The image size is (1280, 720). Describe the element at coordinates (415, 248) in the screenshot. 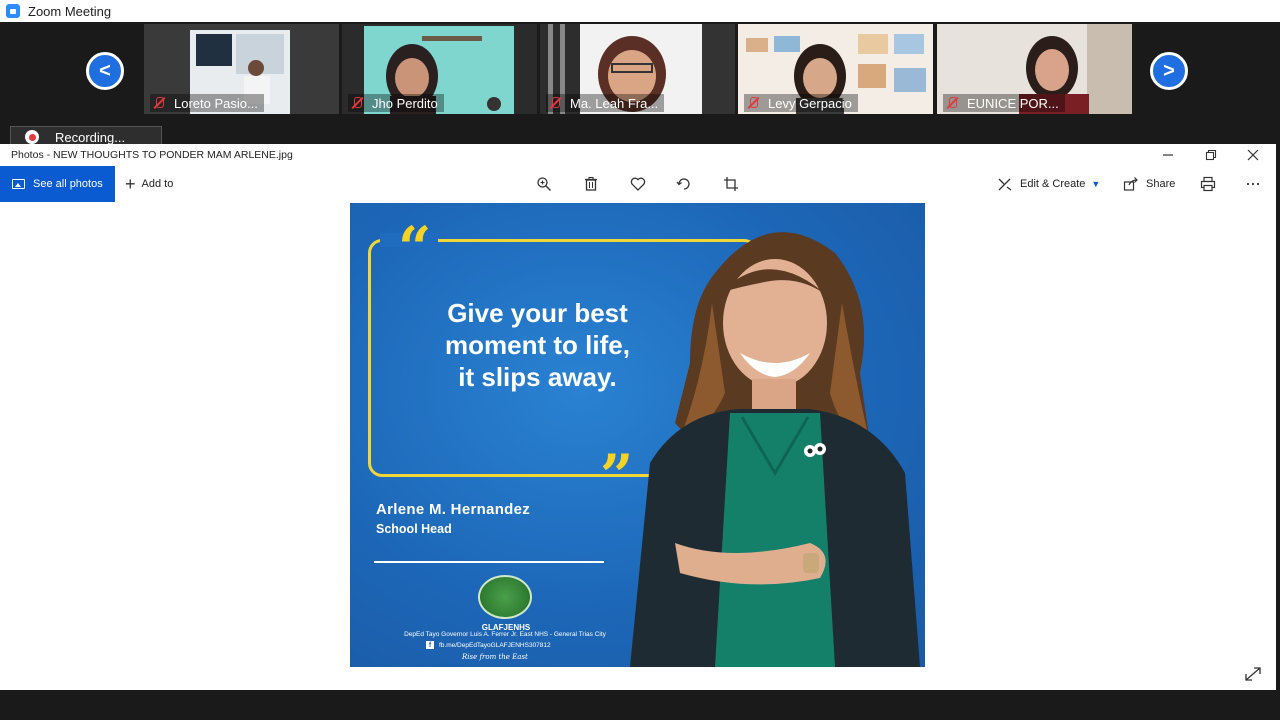

I see `open-quote-icon: “` at that location.